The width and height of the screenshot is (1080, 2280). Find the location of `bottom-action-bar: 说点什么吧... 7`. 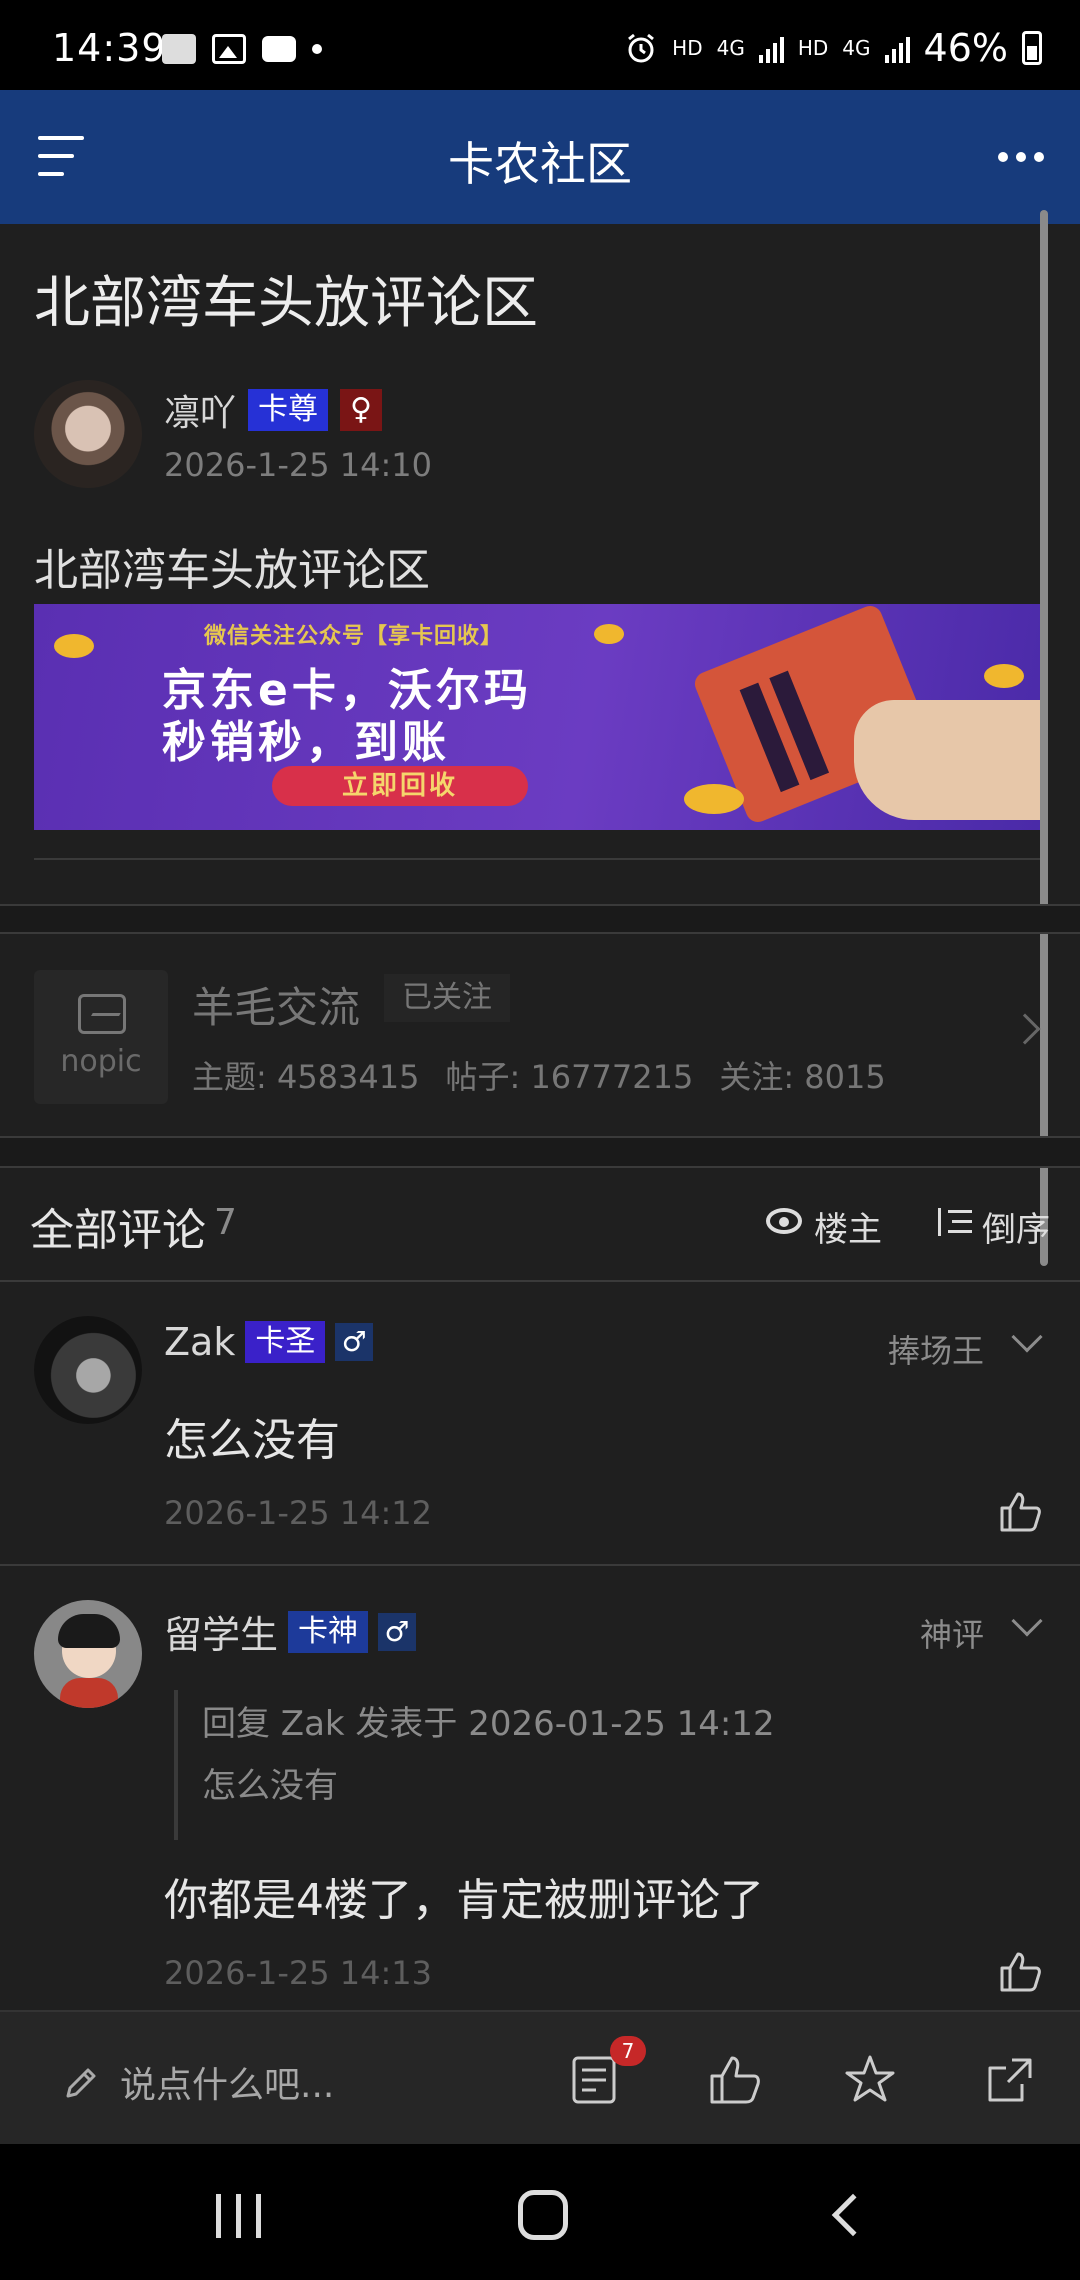

bottom-action-bar: 说点什么吧... 7 is located at coordinates (540, 2077).